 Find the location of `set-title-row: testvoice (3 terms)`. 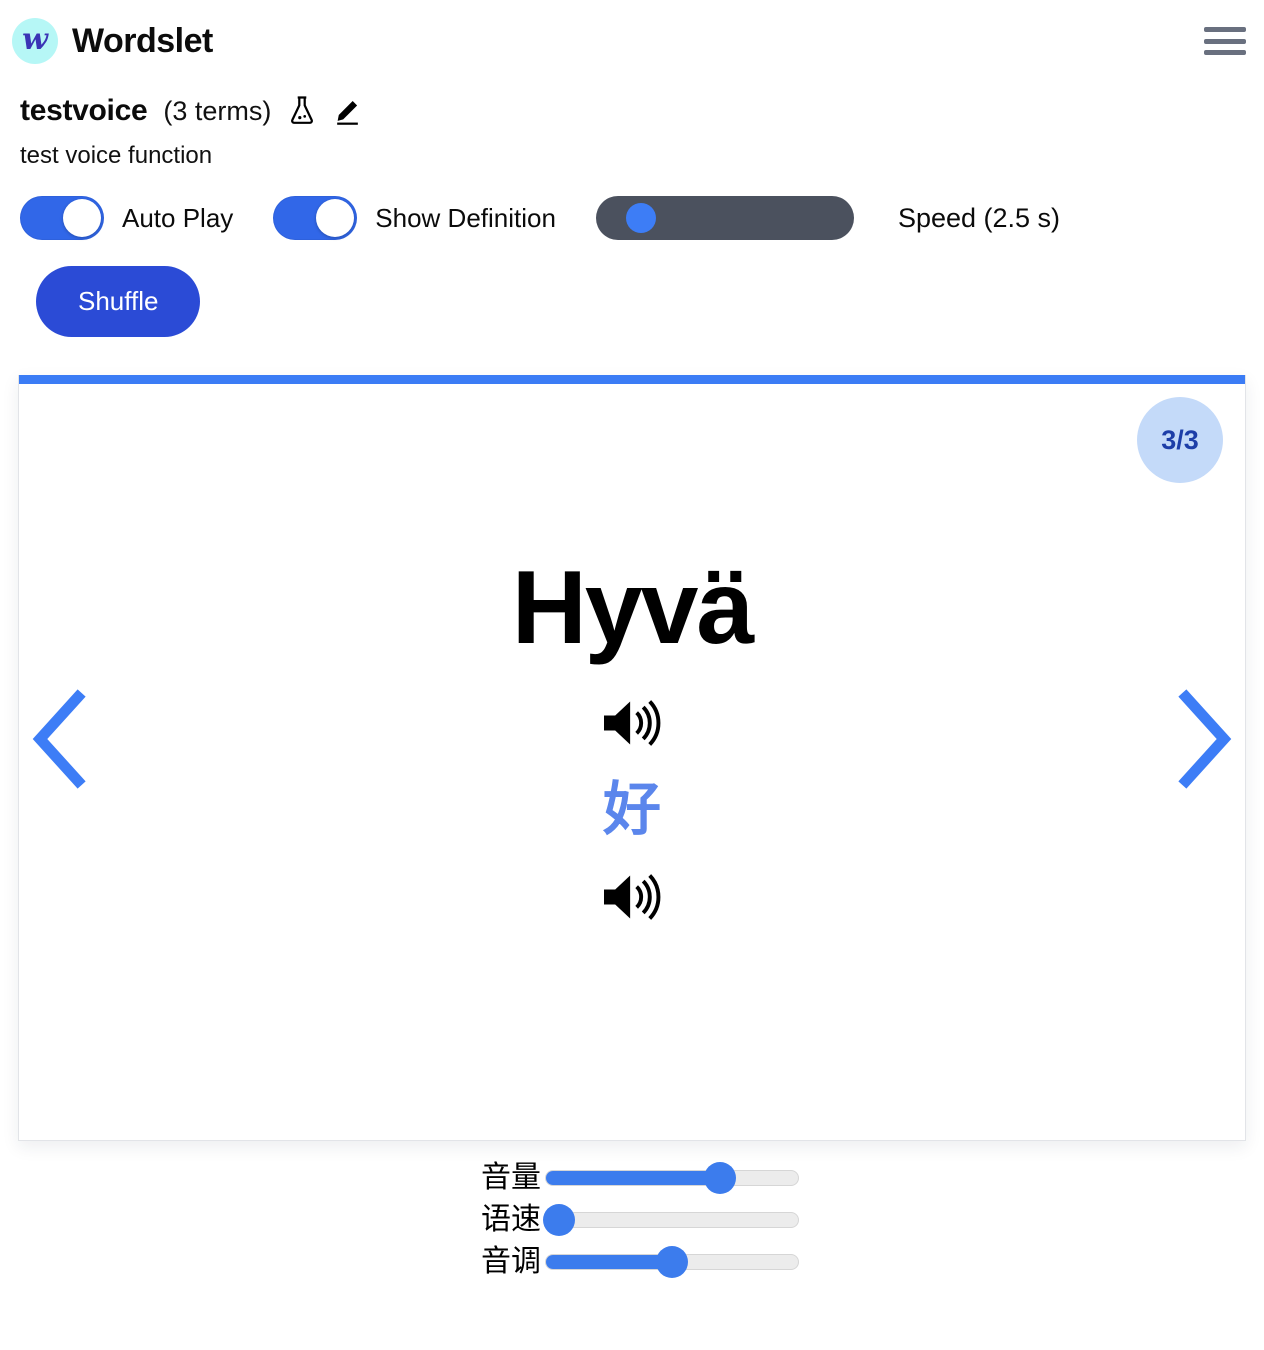

set-title-row: testvoice (3 terms) is located at coordinates (632, 111).